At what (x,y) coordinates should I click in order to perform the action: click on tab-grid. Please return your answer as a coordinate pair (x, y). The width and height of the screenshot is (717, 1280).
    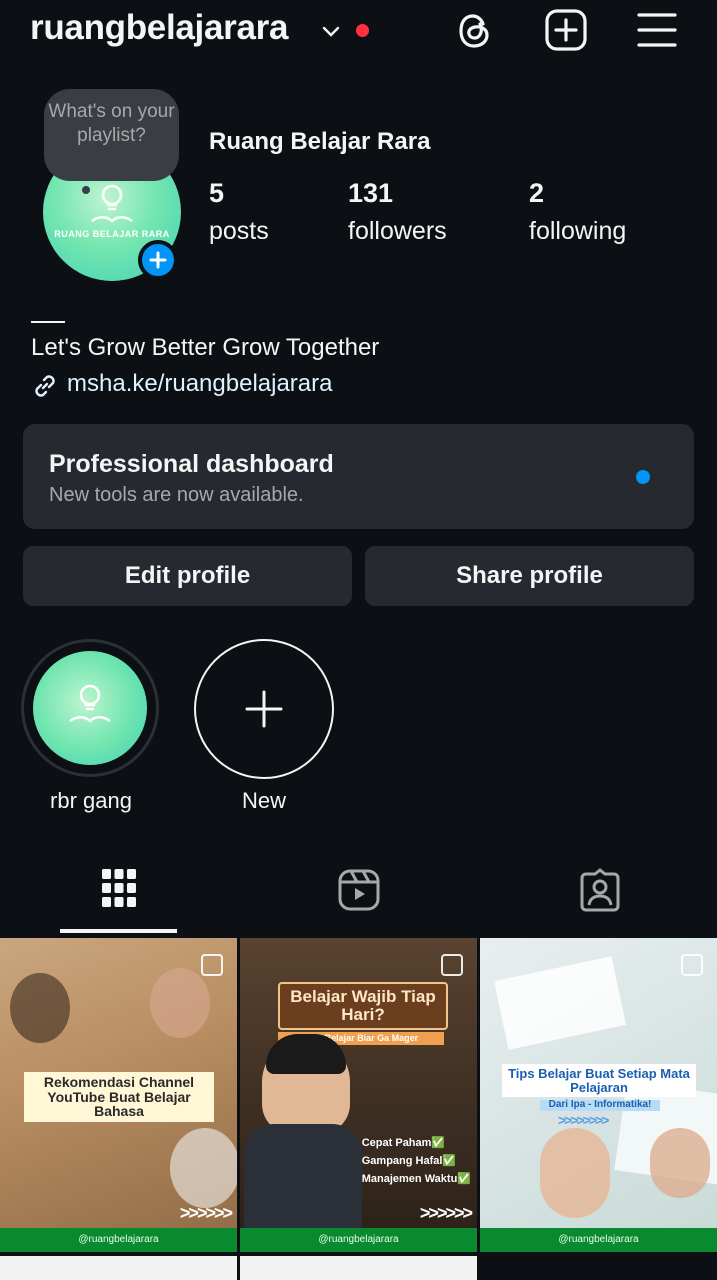
    Looking at the image, I should click on (119, 888).